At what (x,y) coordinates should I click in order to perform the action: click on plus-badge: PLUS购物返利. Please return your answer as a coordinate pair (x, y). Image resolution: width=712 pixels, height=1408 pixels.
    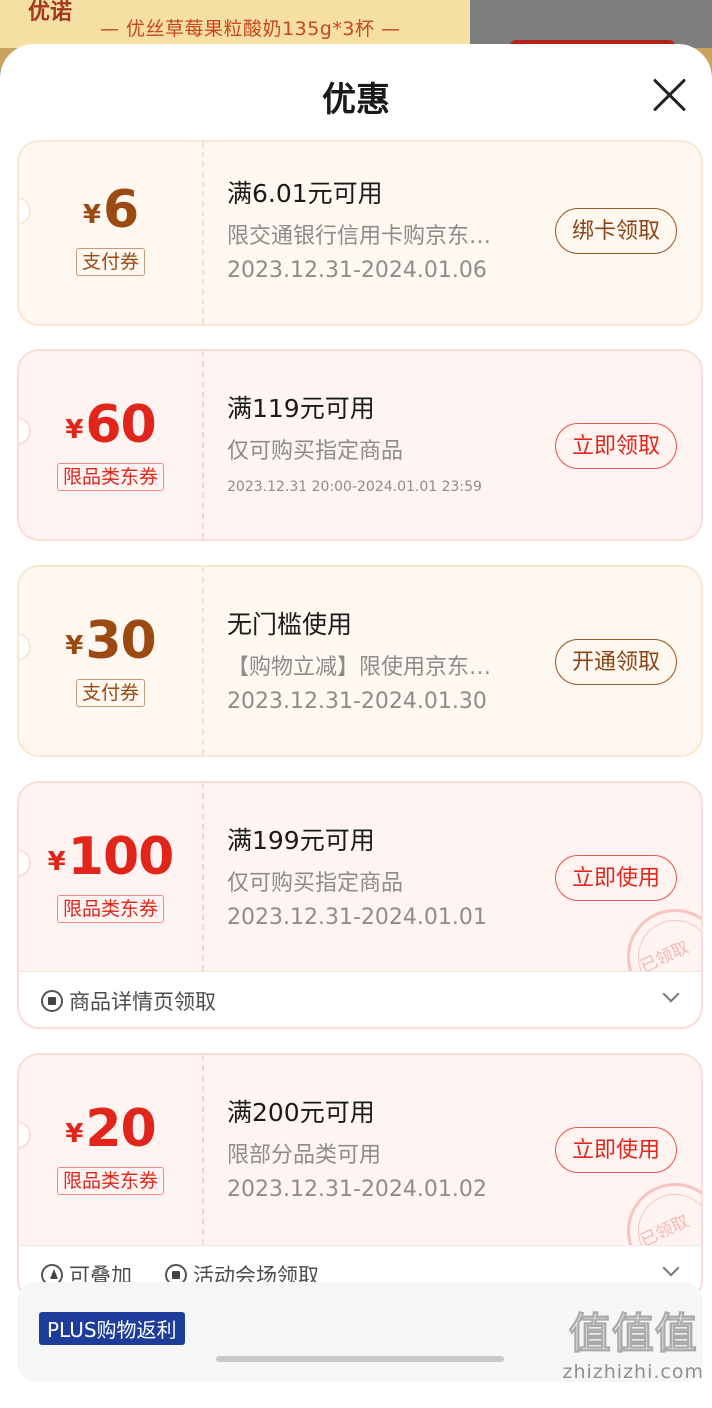
    Looking at the image, I should click on (112, 1328).